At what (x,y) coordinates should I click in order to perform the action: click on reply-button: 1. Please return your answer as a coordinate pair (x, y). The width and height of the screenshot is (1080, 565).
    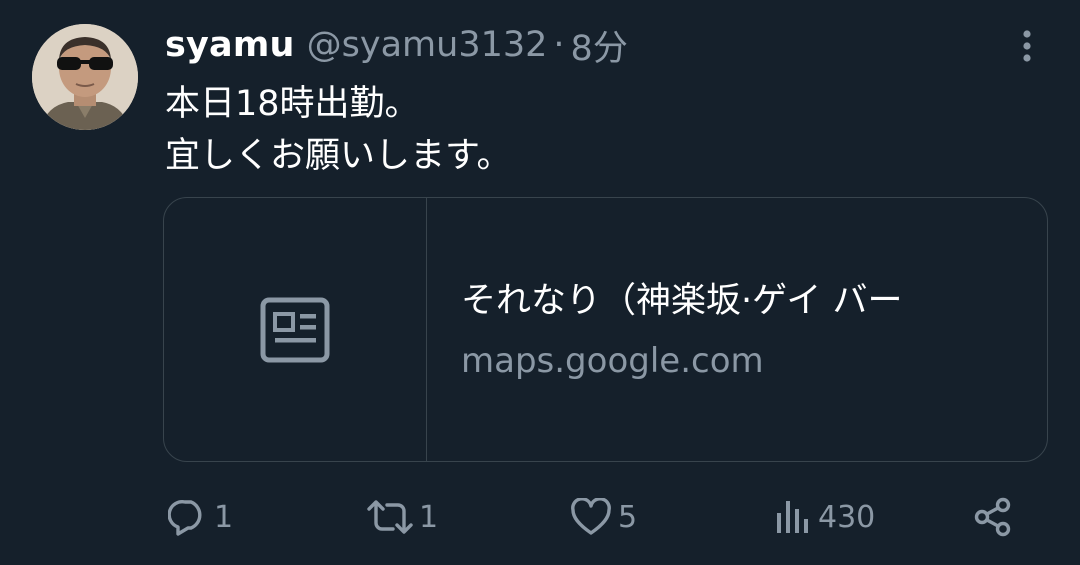
    Looking at the image, I should click on (200, 517).